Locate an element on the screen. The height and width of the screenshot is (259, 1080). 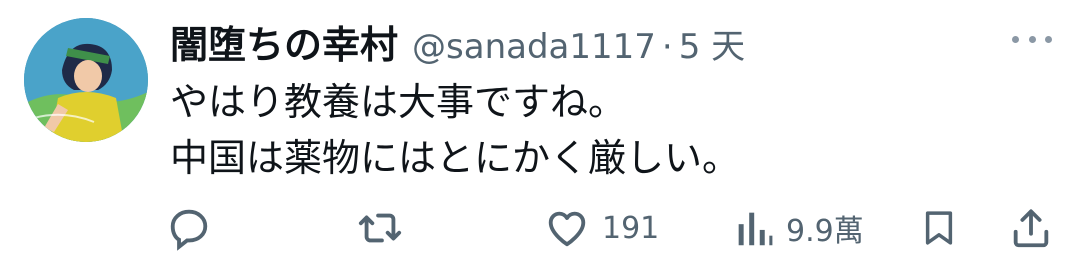
bookmark-icon is located at coordinates (939, 228).